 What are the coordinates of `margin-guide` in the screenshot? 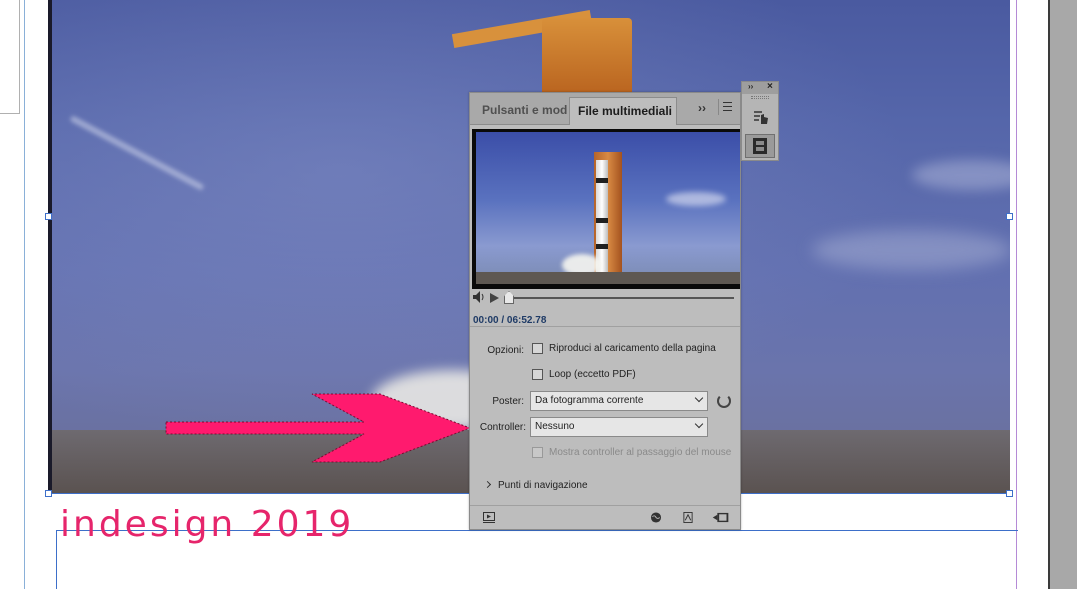 It's located at (1016, 294).